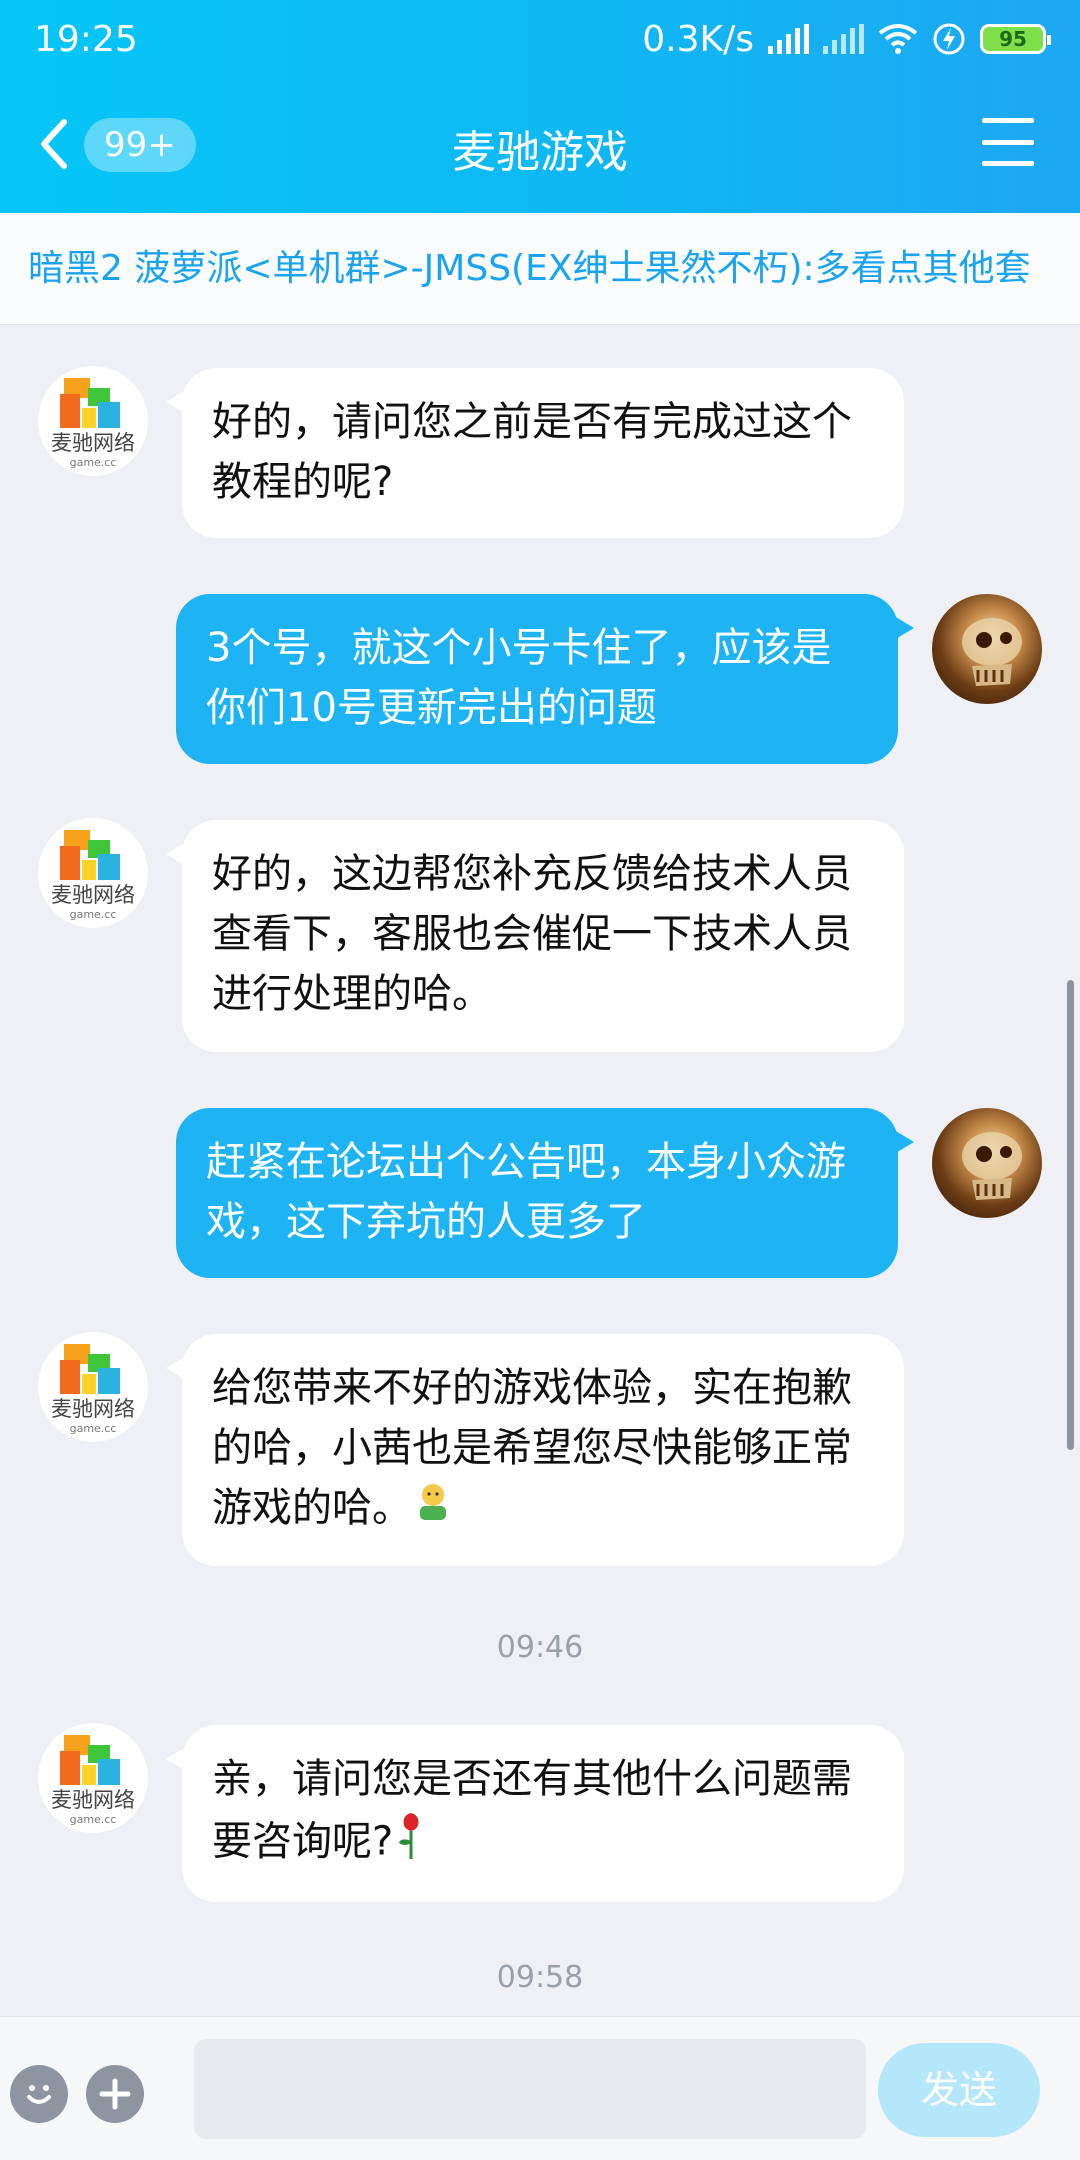  Describe the element at coordinates (411, 1843) in the screenshot. I see `rose-emoji-icon` at that location.